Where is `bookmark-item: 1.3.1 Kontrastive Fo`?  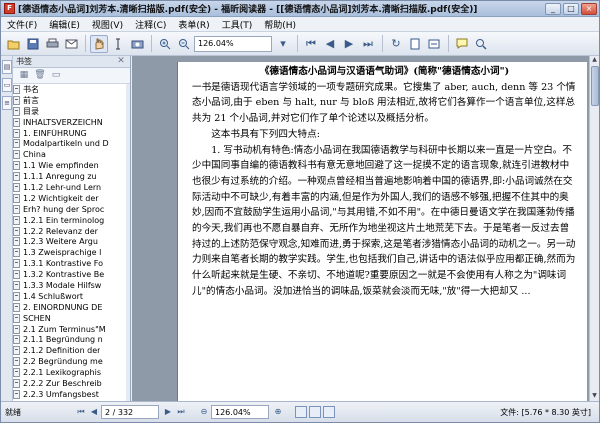
bookmark-item: 1.3.1 Kontrastive Fo is located at coordinates (70, 263).